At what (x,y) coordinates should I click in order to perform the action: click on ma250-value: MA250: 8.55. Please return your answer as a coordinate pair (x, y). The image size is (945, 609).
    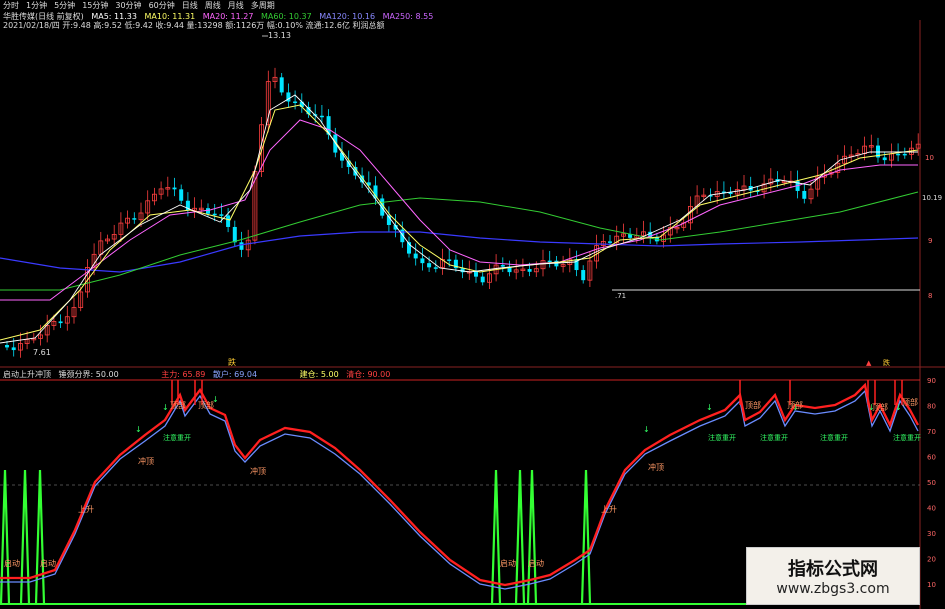
    Looking at the image, I should click on (408, 16).